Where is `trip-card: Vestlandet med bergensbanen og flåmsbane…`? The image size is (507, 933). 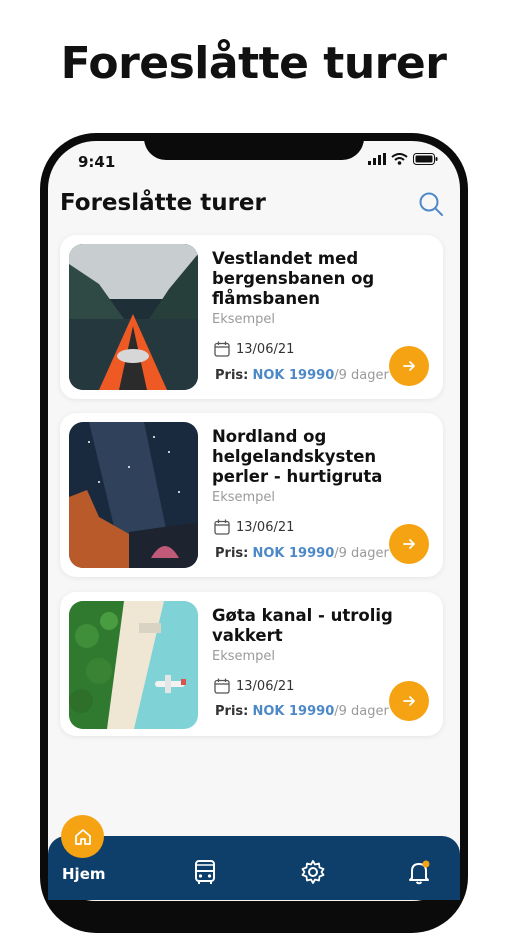
trip-card: Vestlandet med bergensbanen og flåmsbane… is located at coordinates (251, 317).